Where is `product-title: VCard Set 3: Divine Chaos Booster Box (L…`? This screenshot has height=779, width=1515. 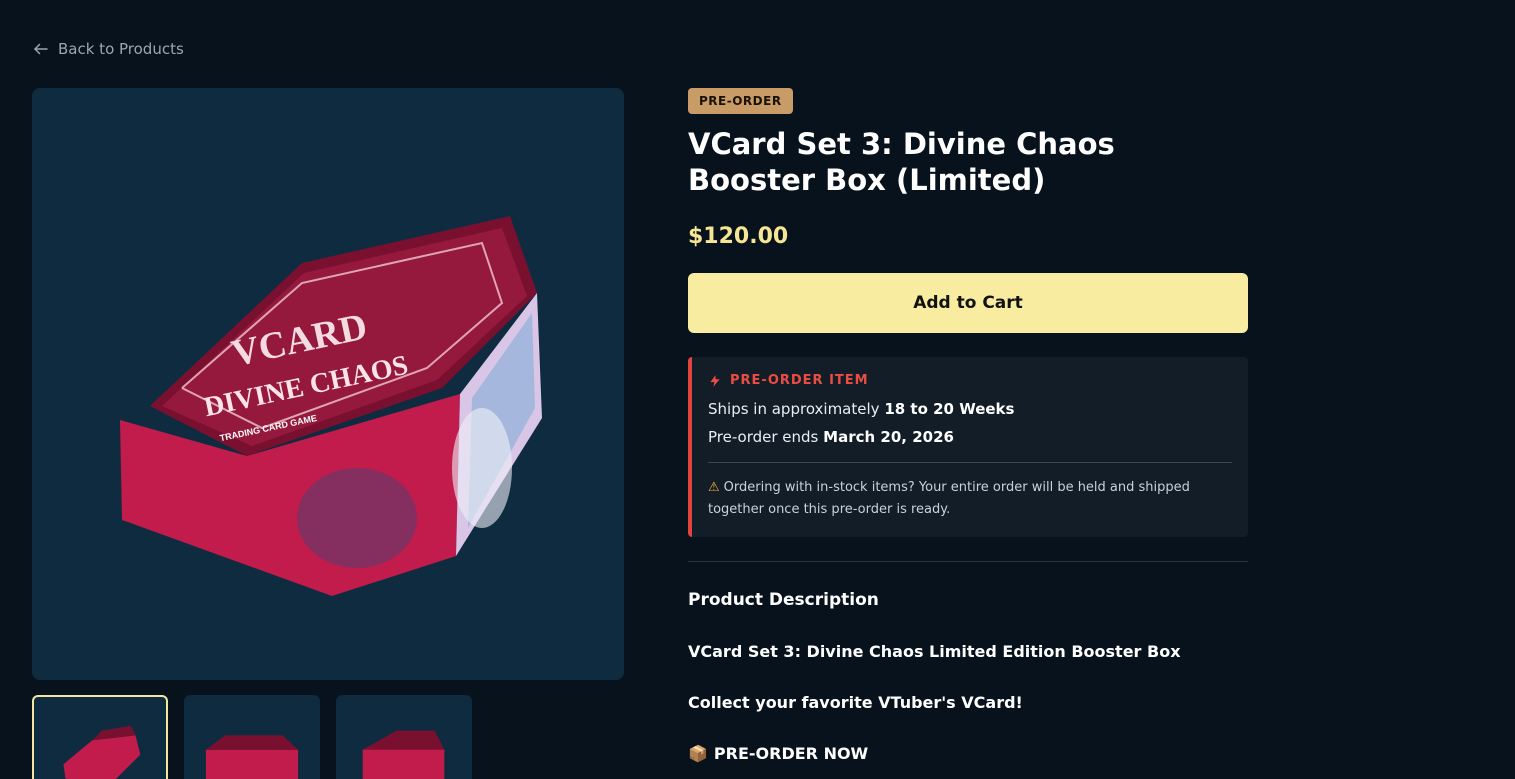
product-title: VCard Set 3: Divine Chaos Booster Box (L… is located at coordinates (901, 162).